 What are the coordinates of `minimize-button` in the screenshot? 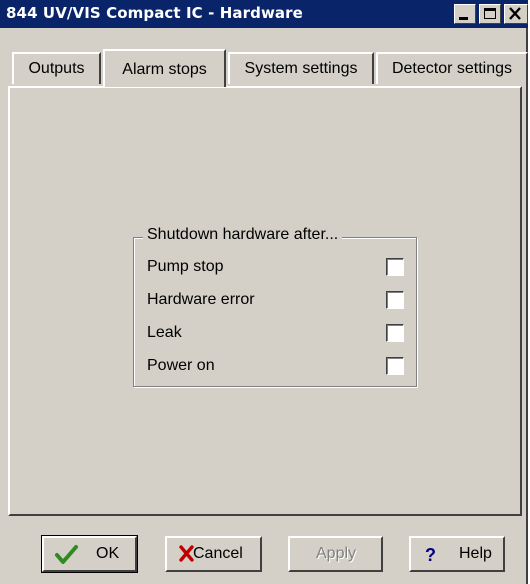 It's located at (465, 14).